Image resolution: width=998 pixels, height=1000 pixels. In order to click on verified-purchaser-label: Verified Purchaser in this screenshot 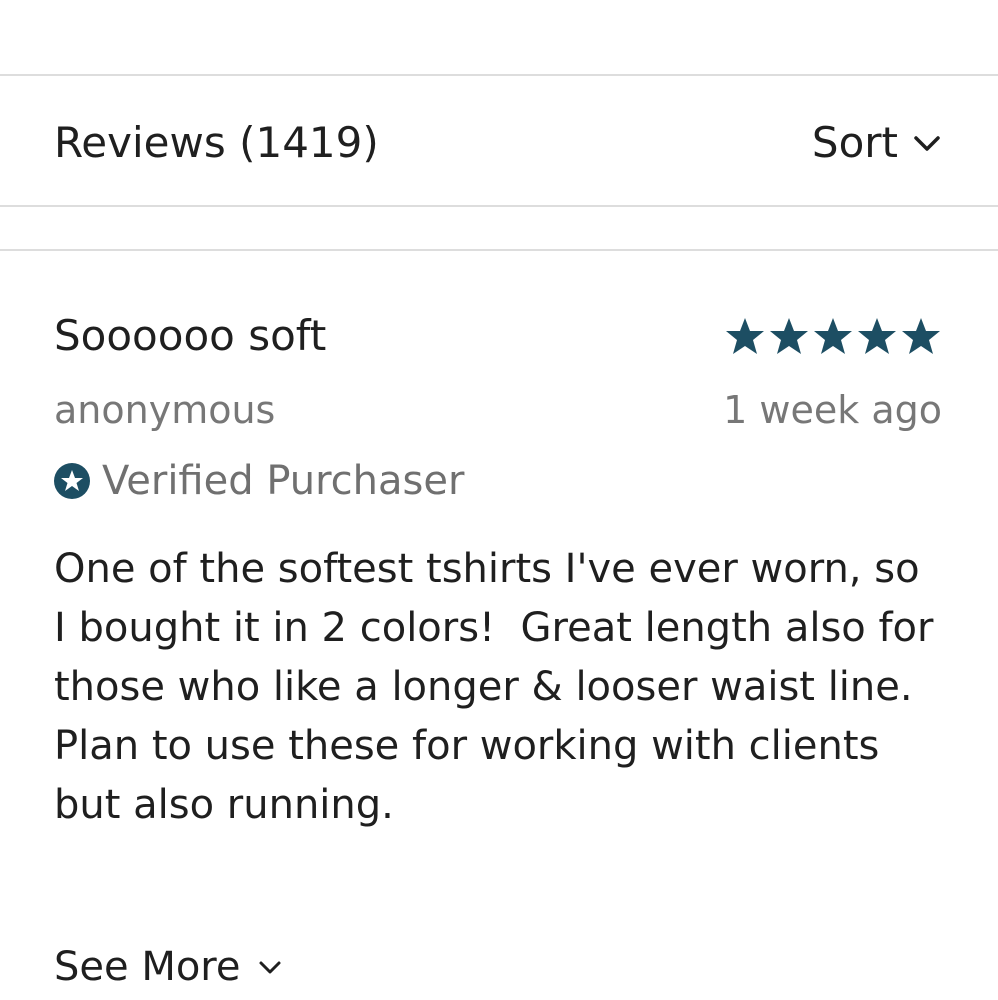, I will do `click(283, 481)`.